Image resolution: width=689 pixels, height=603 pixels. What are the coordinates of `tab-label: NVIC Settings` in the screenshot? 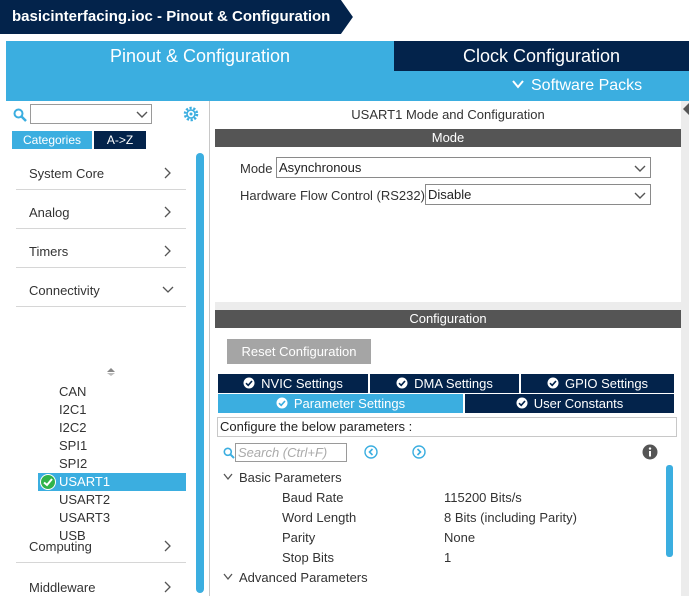 It's located at (302, 383).